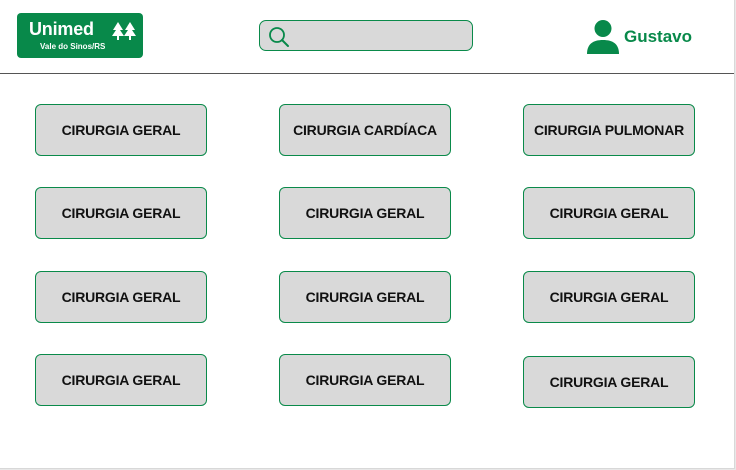  What do you see at coordinates (73, 46) in the screenshot?
I see `logo-subtitle: Vale do Sinos/RS` at bounding box center [73, 46].